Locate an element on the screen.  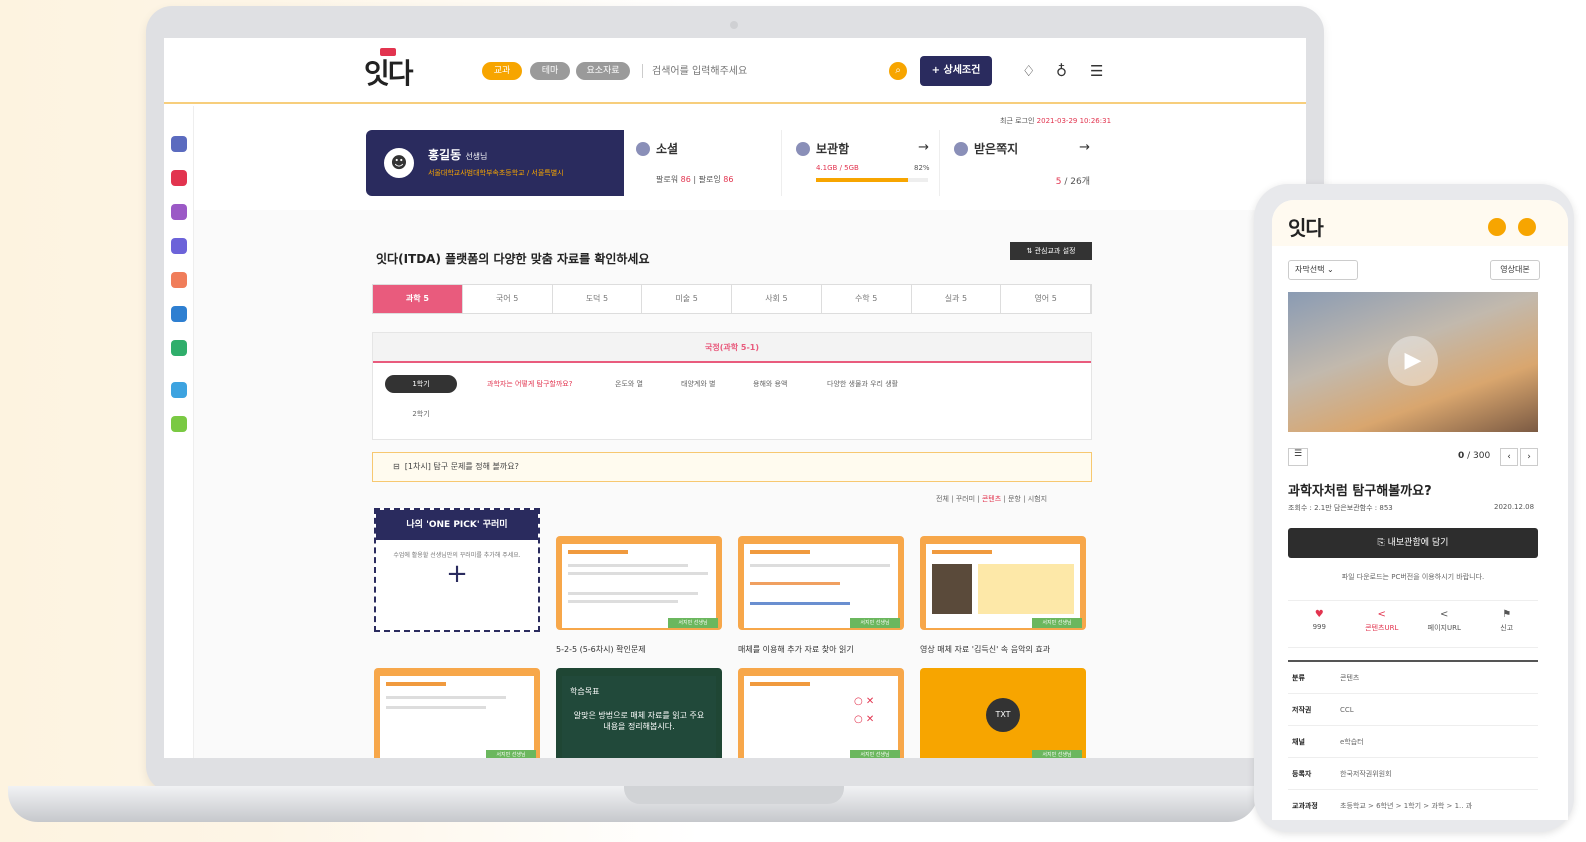
following-label: 팔로잉 is located at coordinates (709, 179).